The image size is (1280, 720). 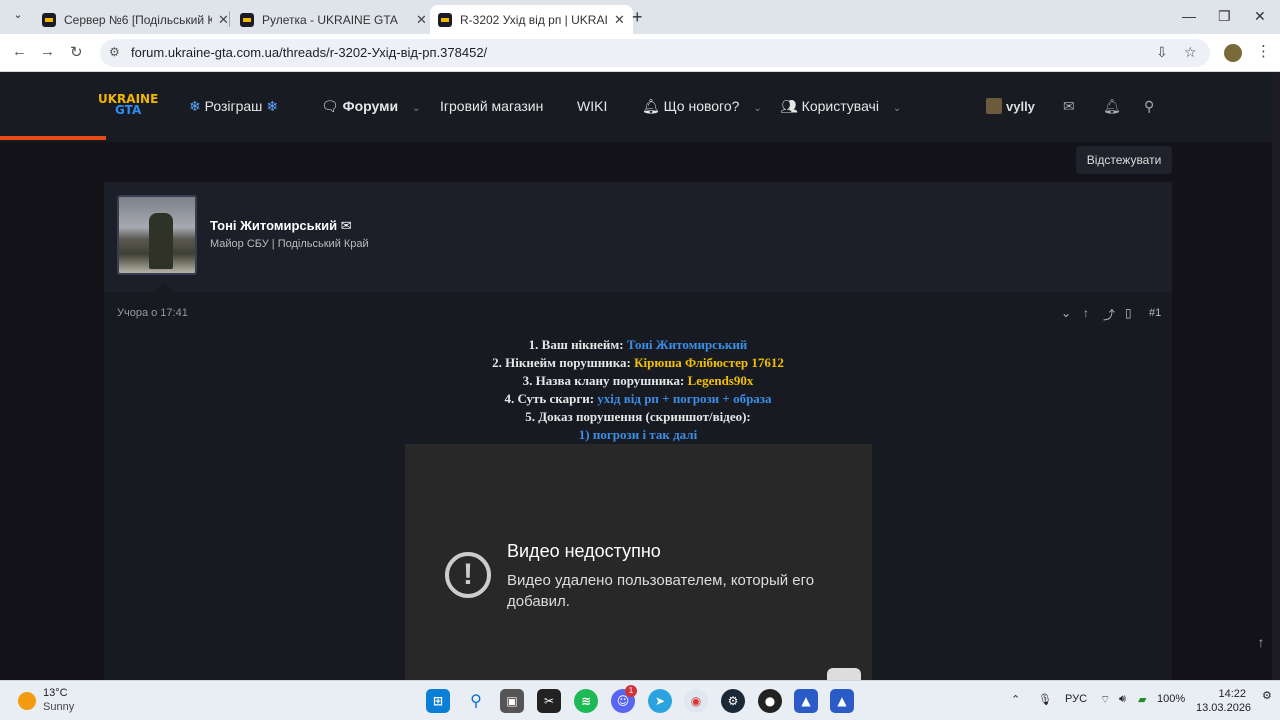 What do you see at coordinates (47, 51) in the screenshot?
I see `forward-icon: →` at bounding box center [47, 51].